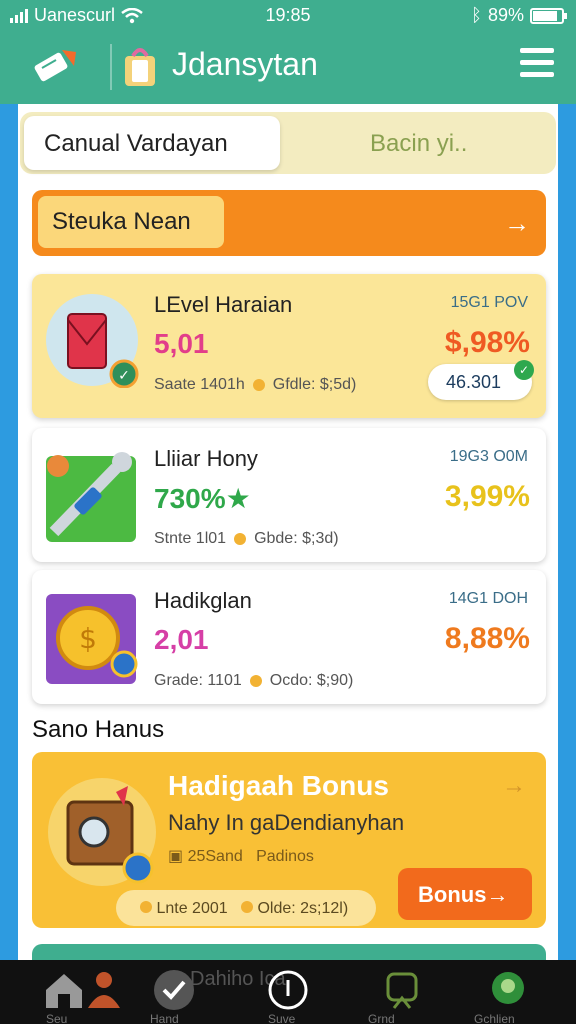  Describe the element at coordinates (192, 908) in the screenshot. I see `bonus-foot-a: Lnte 2001` at that location.